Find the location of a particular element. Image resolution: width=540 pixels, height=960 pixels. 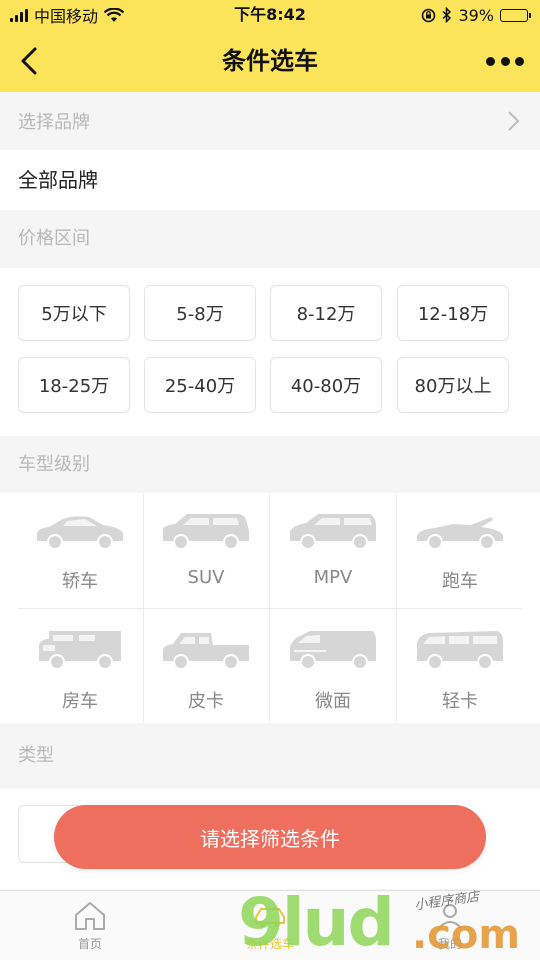

light-truck-icon is located at coordinates (460, 650).